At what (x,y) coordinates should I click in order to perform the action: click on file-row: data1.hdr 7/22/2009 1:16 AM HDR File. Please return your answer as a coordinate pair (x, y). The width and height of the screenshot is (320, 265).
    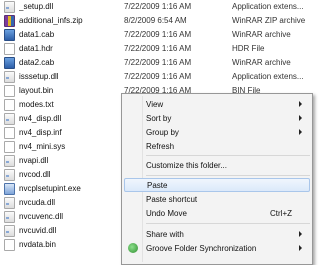
    Looking at the image, I should click on (162, 48).